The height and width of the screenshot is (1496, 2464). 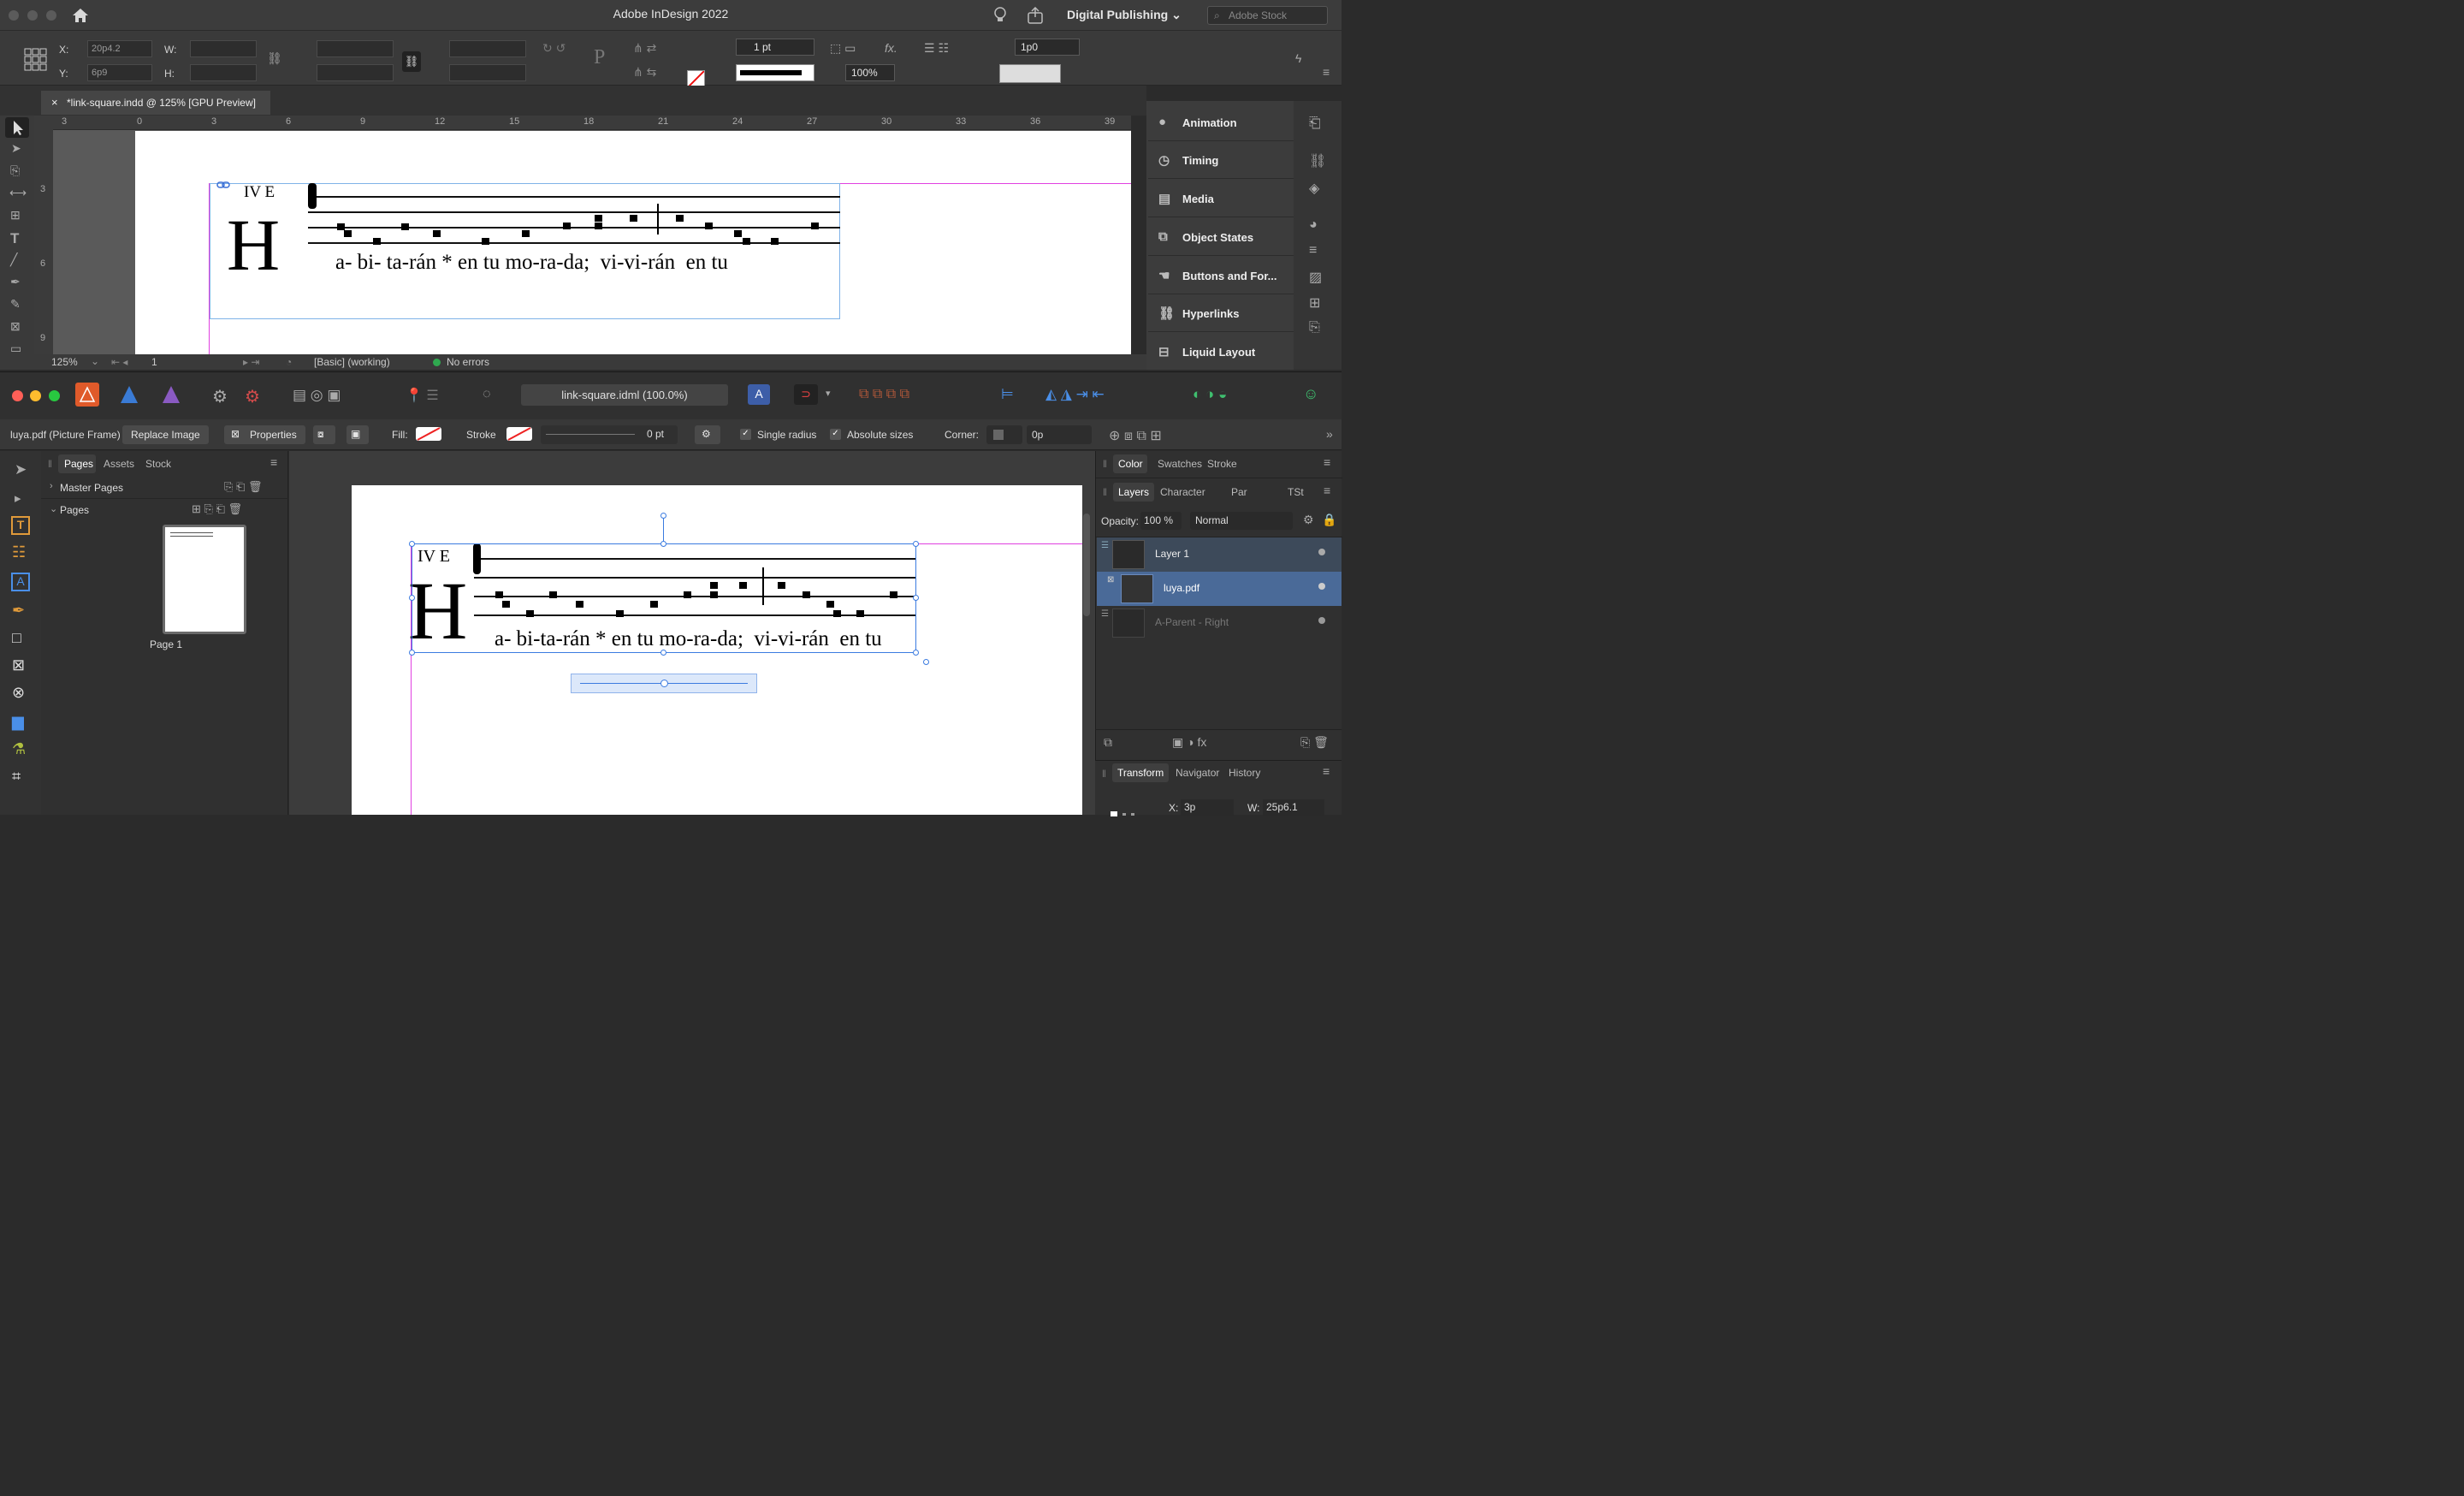 I want to click on view-mode-icon: ▤ ◎ ▣, so click(x=317, y=395).